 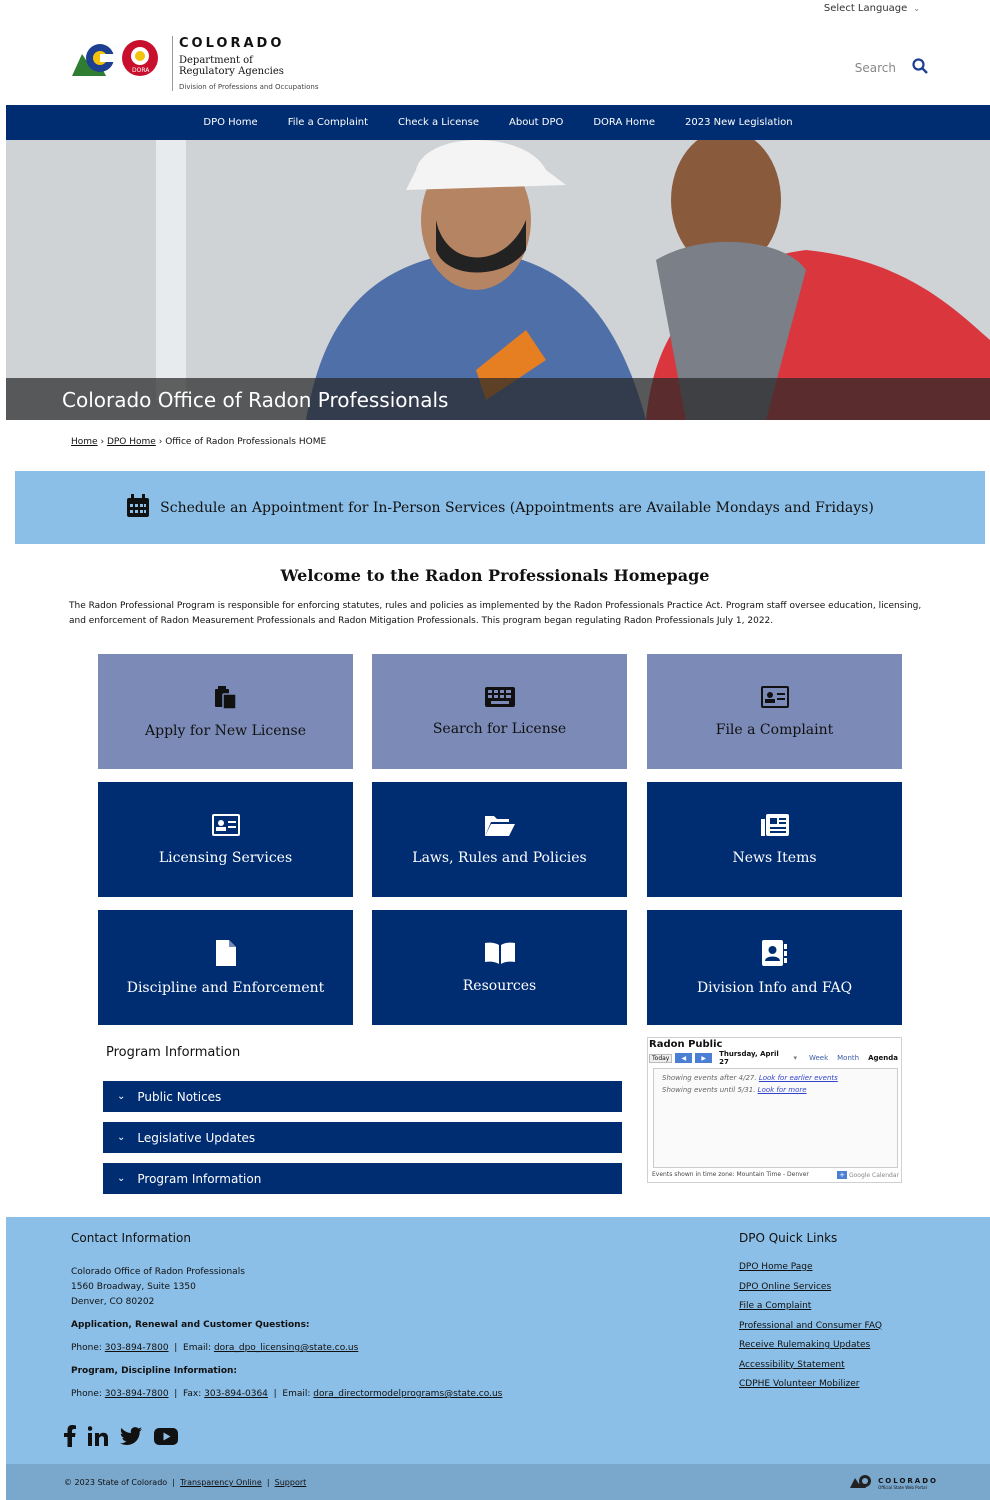 What do you see at coordinates (774, 857) in the screenshot?
I see `tile-label: News Items` at bounding box center [774, 857].